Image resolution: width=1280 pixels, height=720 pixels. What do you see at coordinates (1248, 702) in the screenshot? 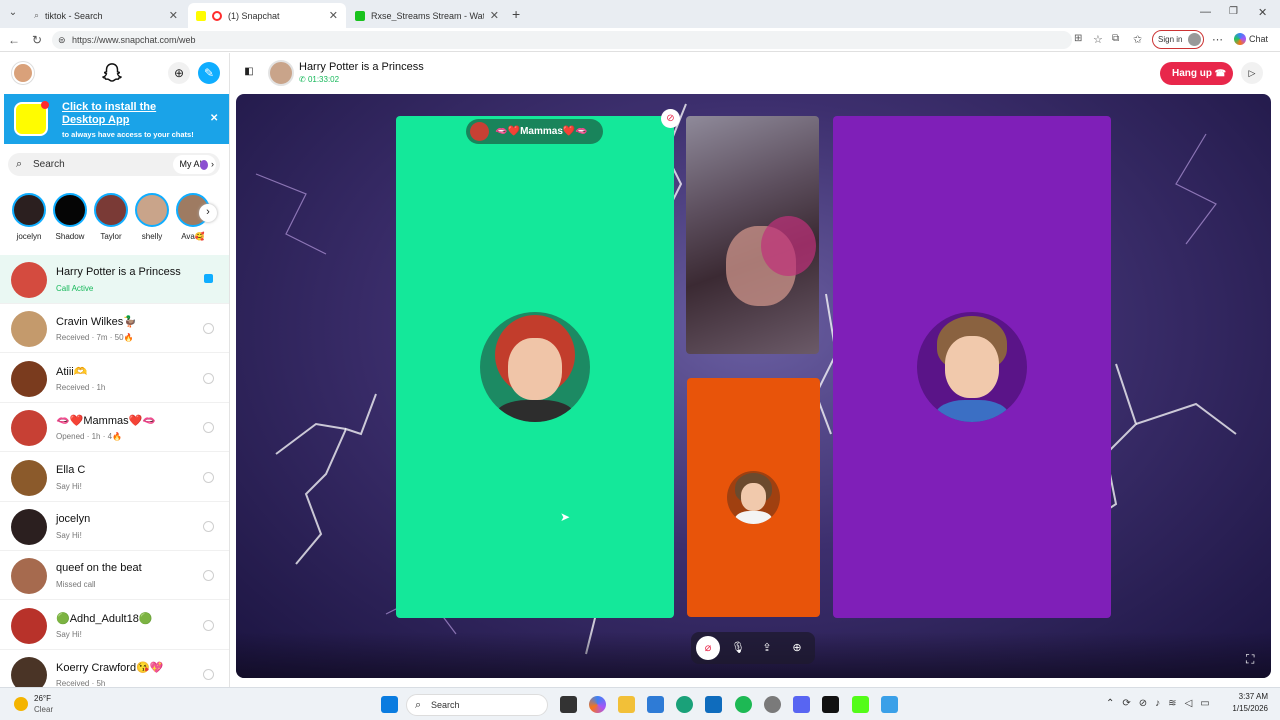
I see `clock: 3:37 AM 1/15/2026` at bounding box center [1248, 702].